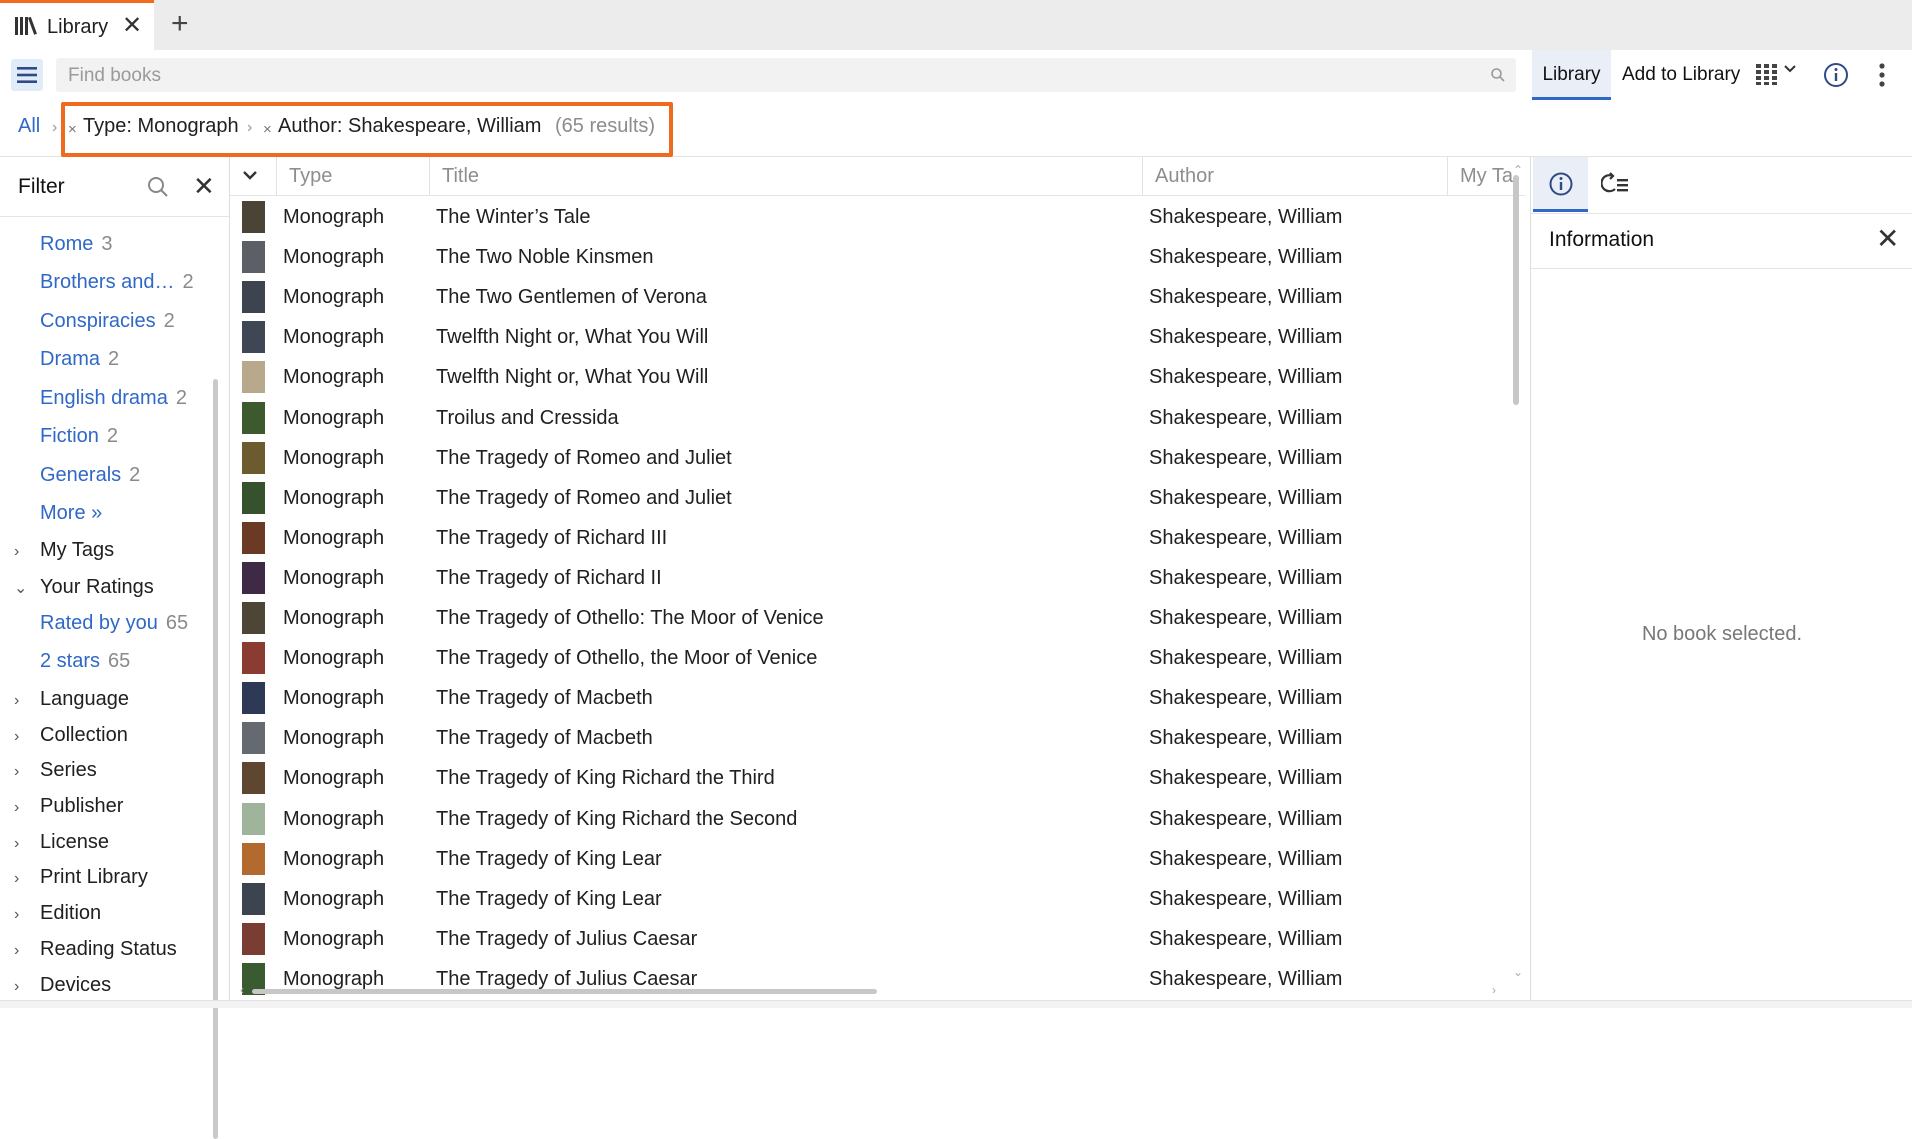 The height and width of the screenshot is (1139, 1912). I want to click on more-link: More », so click(71, 513).